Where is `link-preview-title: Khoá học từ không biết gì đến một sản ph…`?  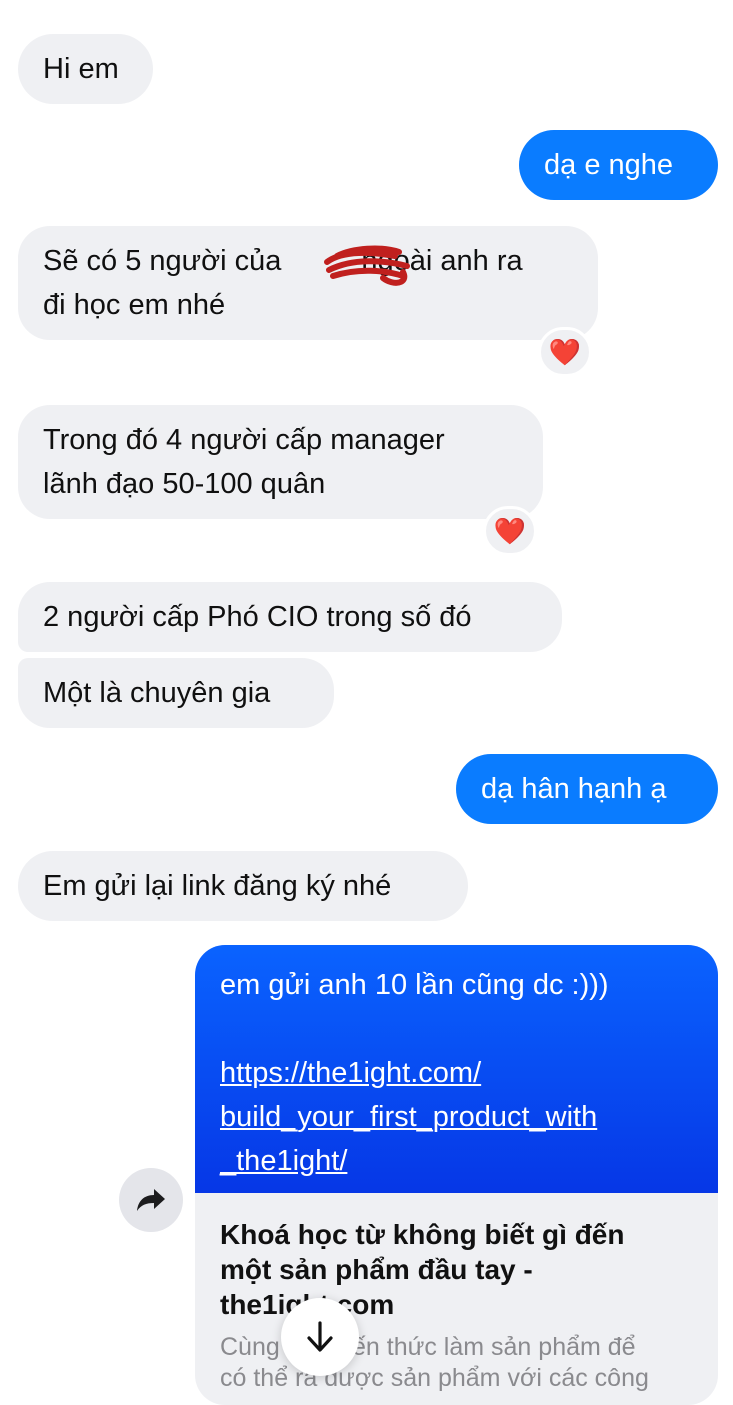 link-preview-title: Khoá học từ không biết gì đến một sản ph… is located at coordinates (422, 1269).